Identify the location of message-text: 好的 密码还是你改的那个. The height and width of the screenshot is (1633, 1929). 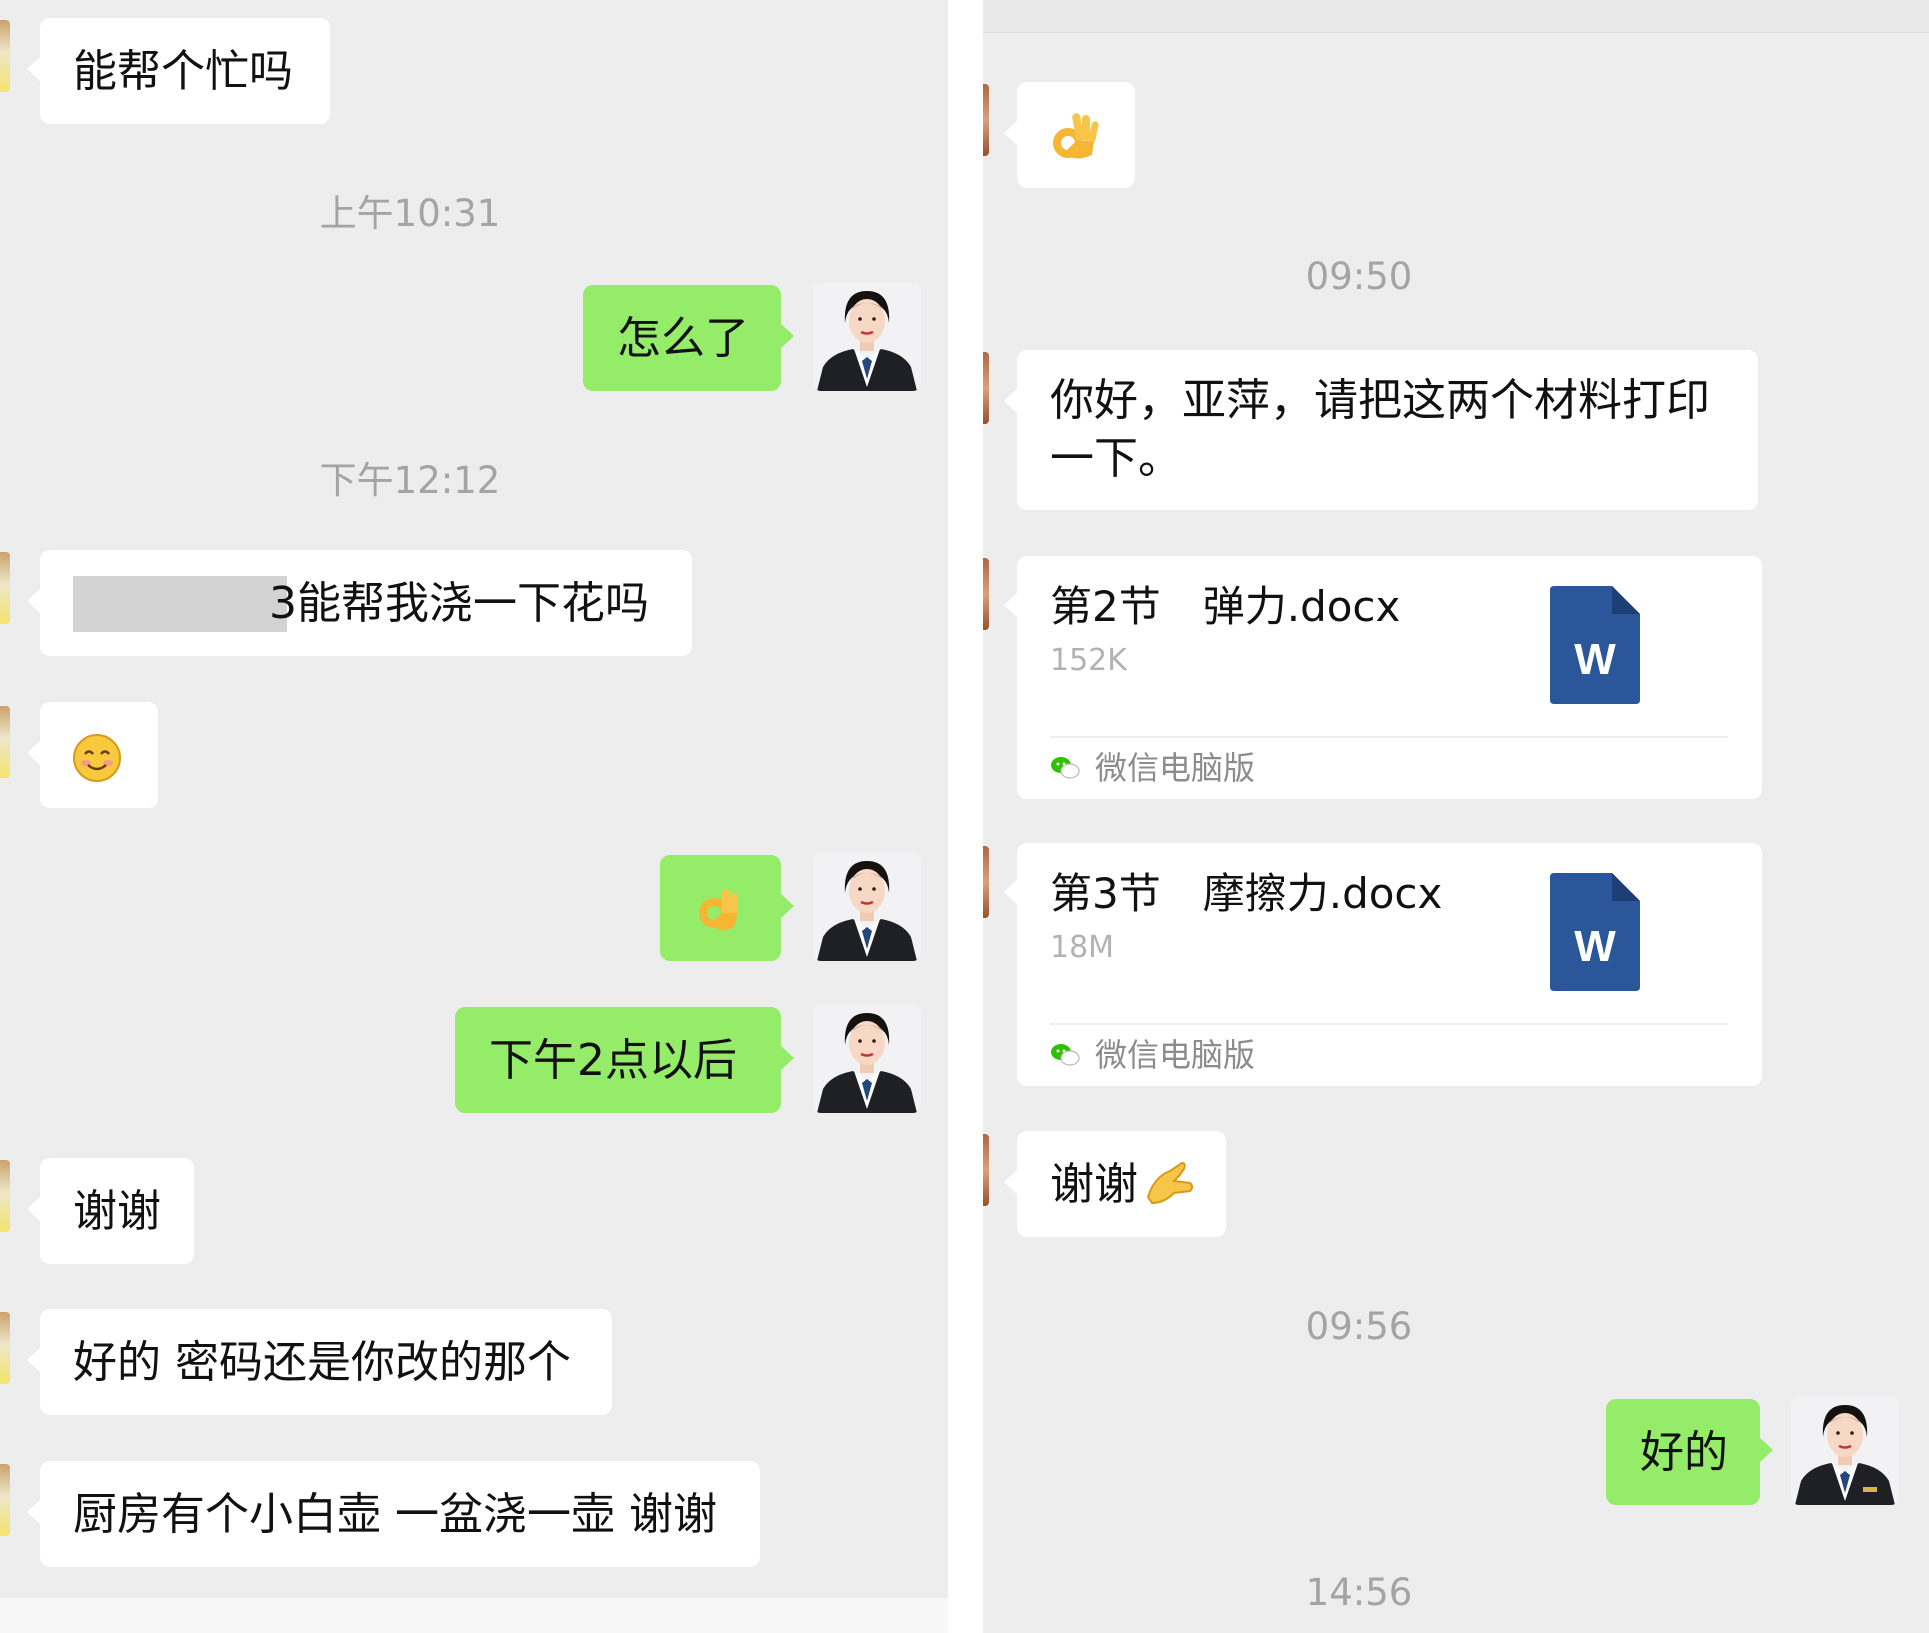
(322, 1362).